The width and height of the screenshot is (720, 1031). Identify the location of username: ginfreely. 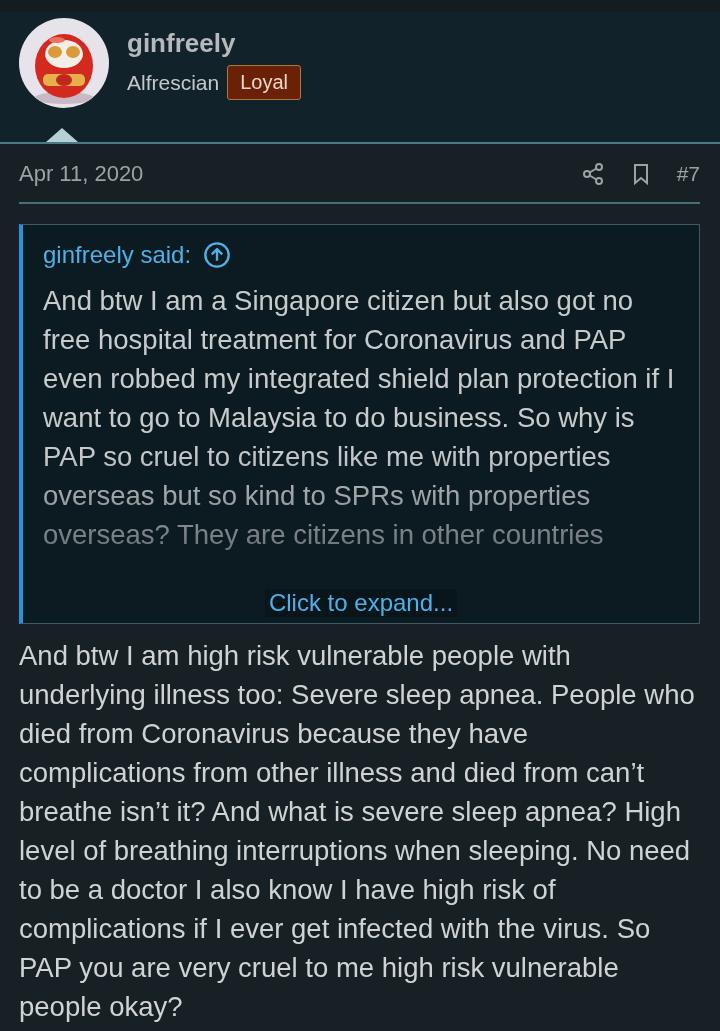
(214, 43).